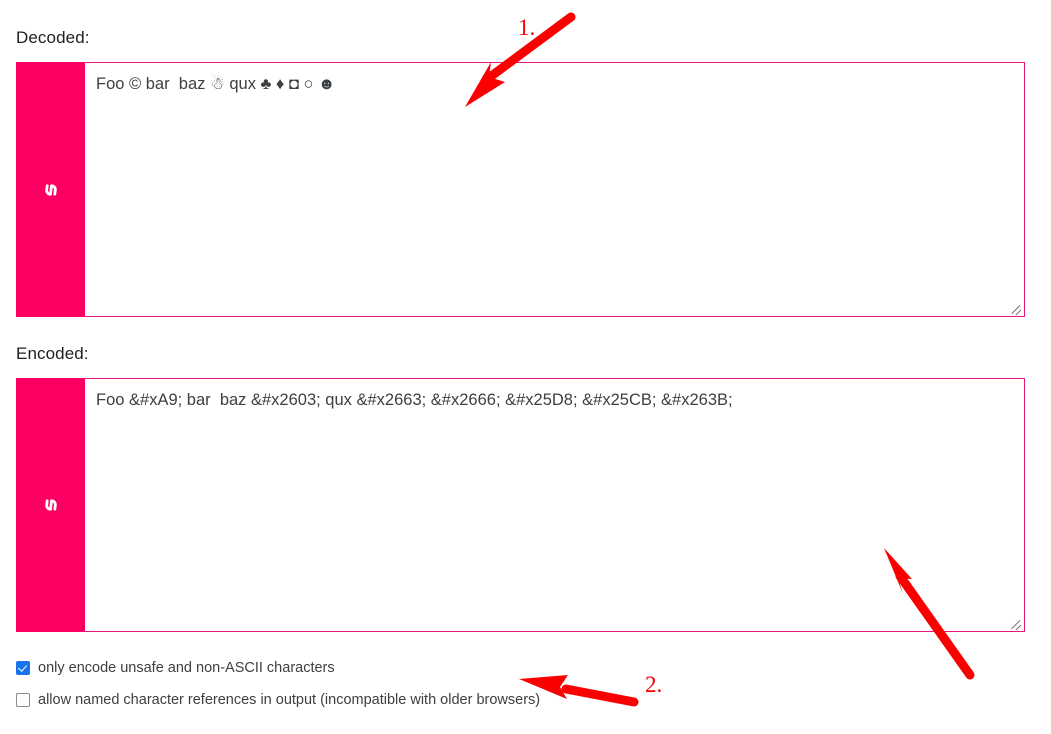  What do you see at coordinates (654, 684) in the screenshot?
I see `annotation-marker-2: 2.` at bounding box center [654, 684].